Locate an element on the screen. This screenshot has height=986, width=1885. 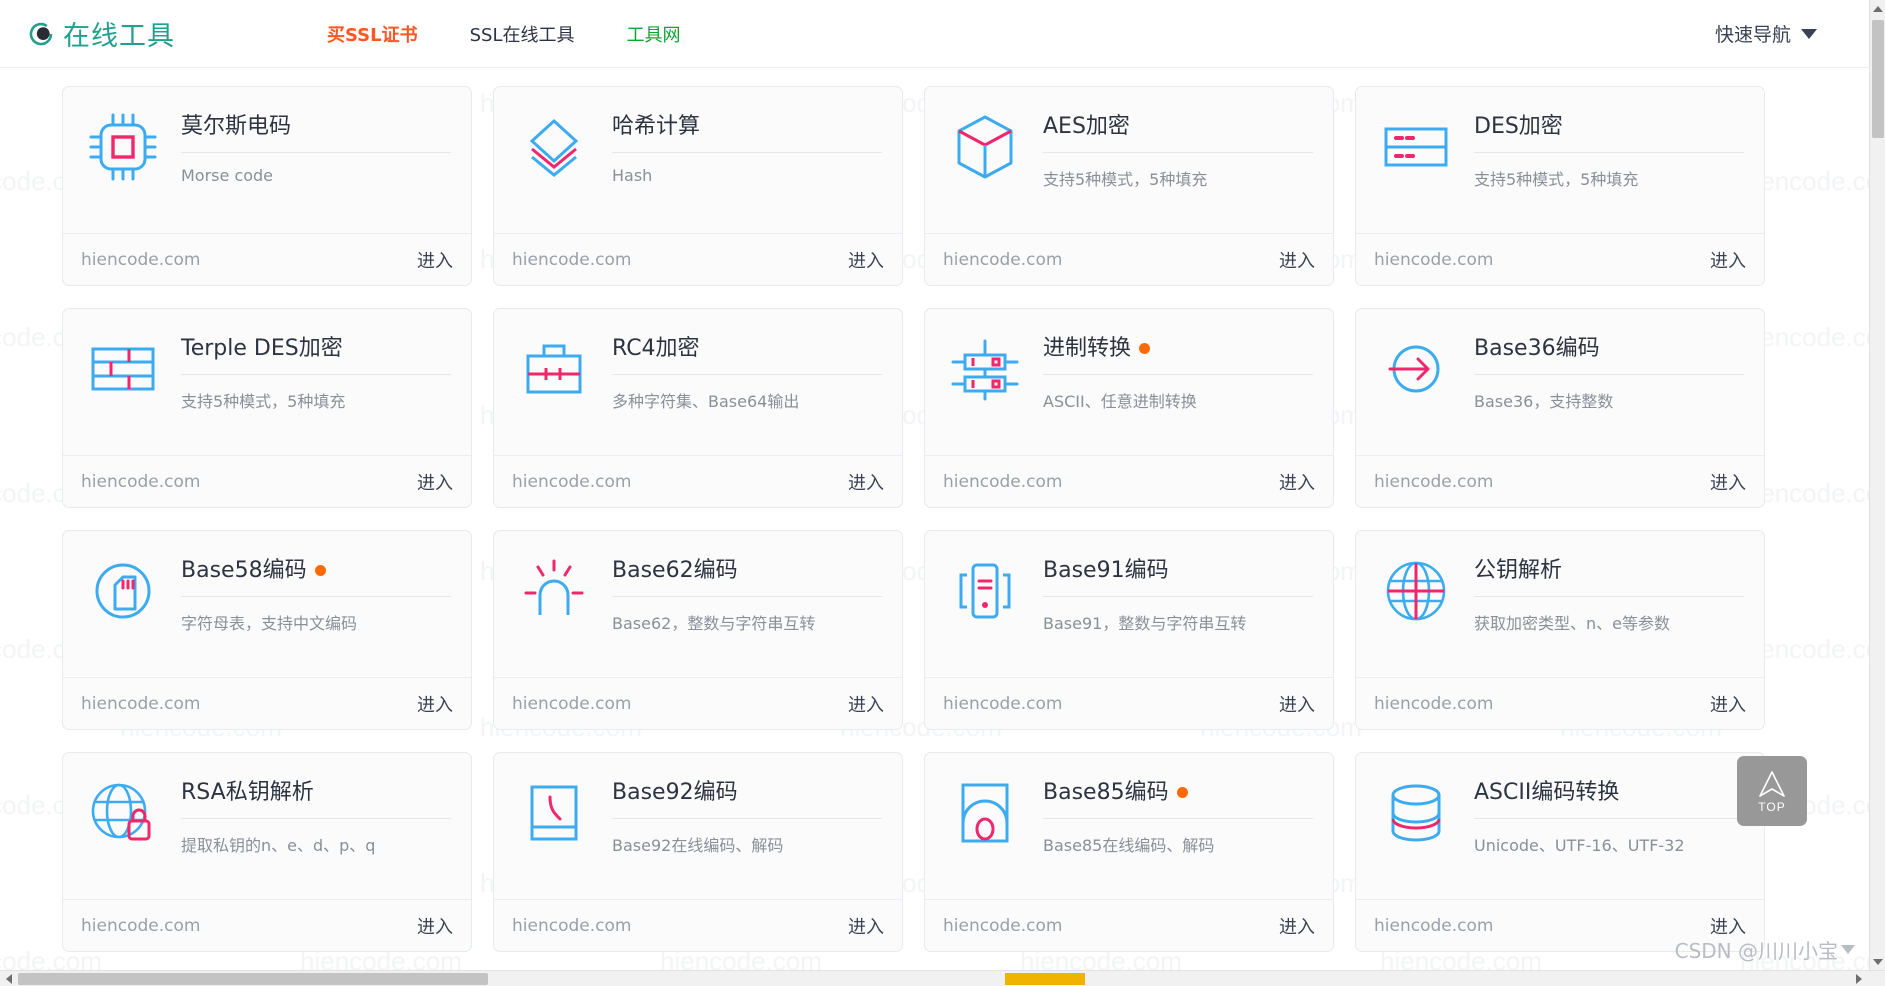
tool-card-title: Base36编码 is located at coordinates (1537, 348).